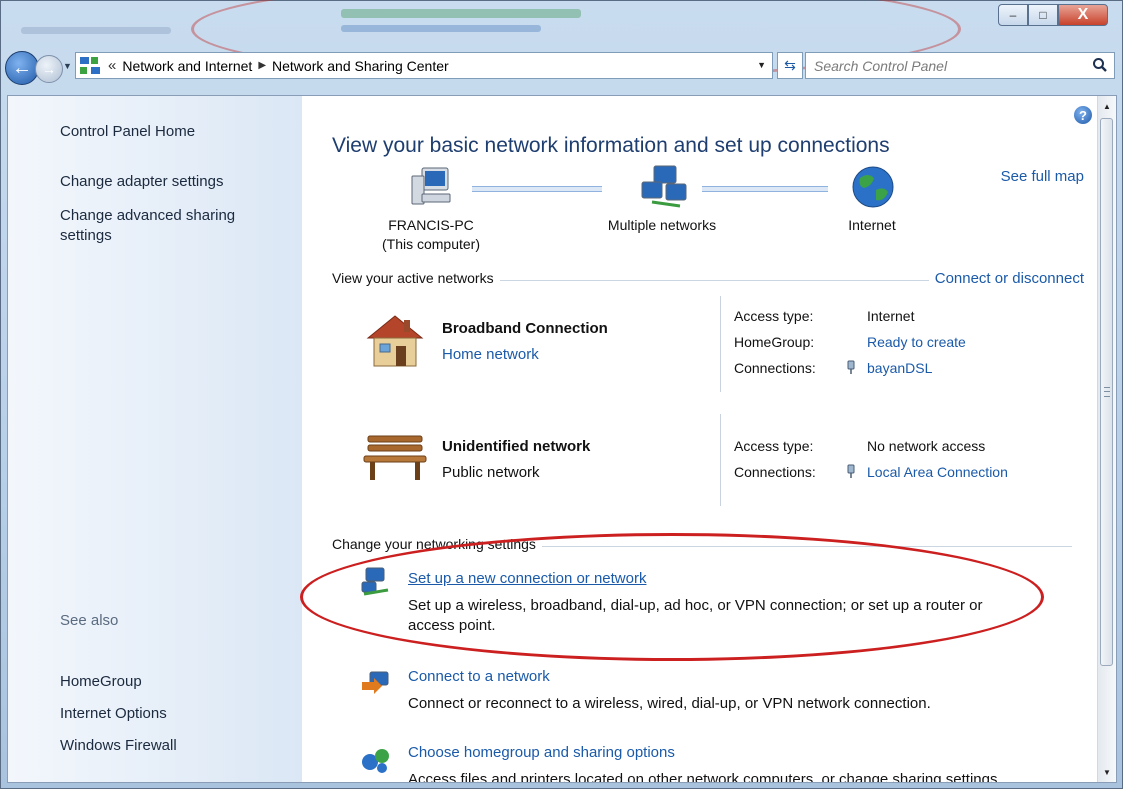 The width and height of the screenshot is (1123, 789). Describe the element at coordinates (395, 341) in the screenshot. I see `home-network-icon` at that location.